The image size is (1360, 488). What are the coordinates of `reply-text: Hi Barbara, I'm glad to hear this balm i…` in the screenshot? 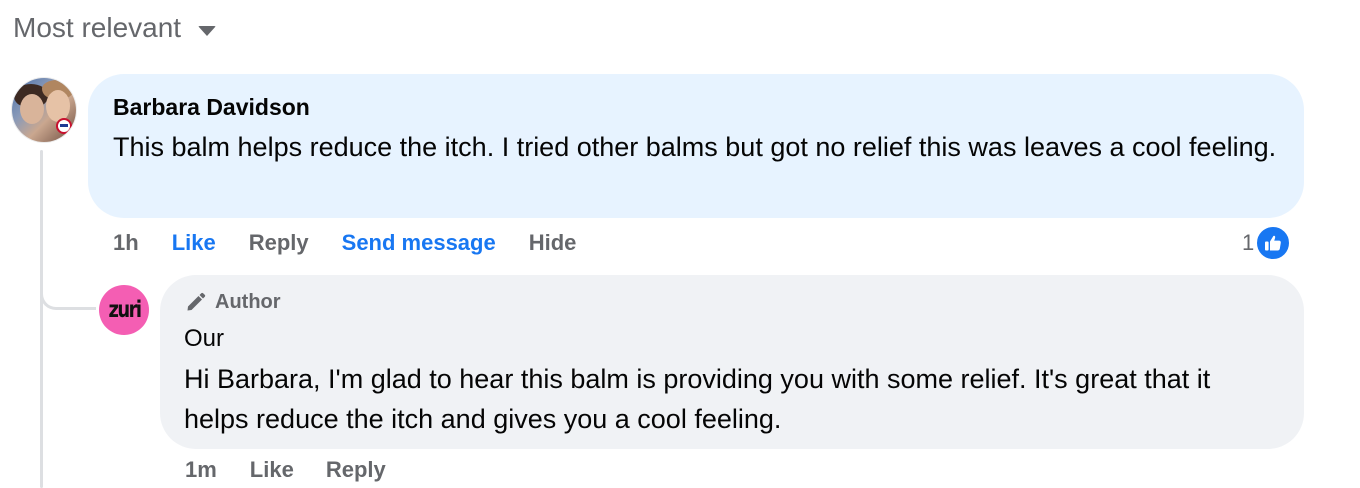 It's located at (697, 399).